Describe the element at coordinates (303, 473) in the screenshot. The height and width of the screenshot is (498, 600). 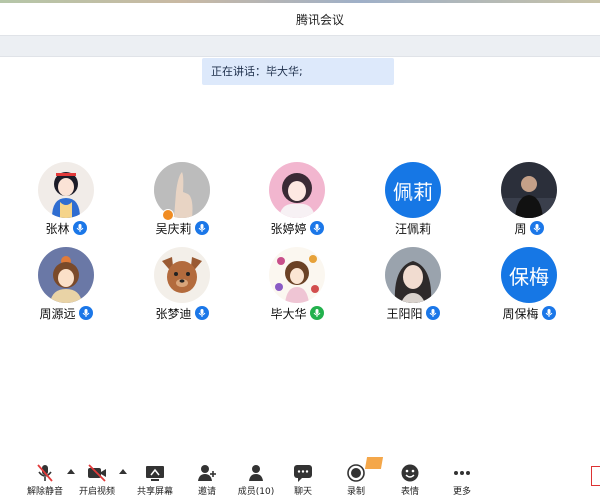
I see `chat-bubble-icon` at that location.